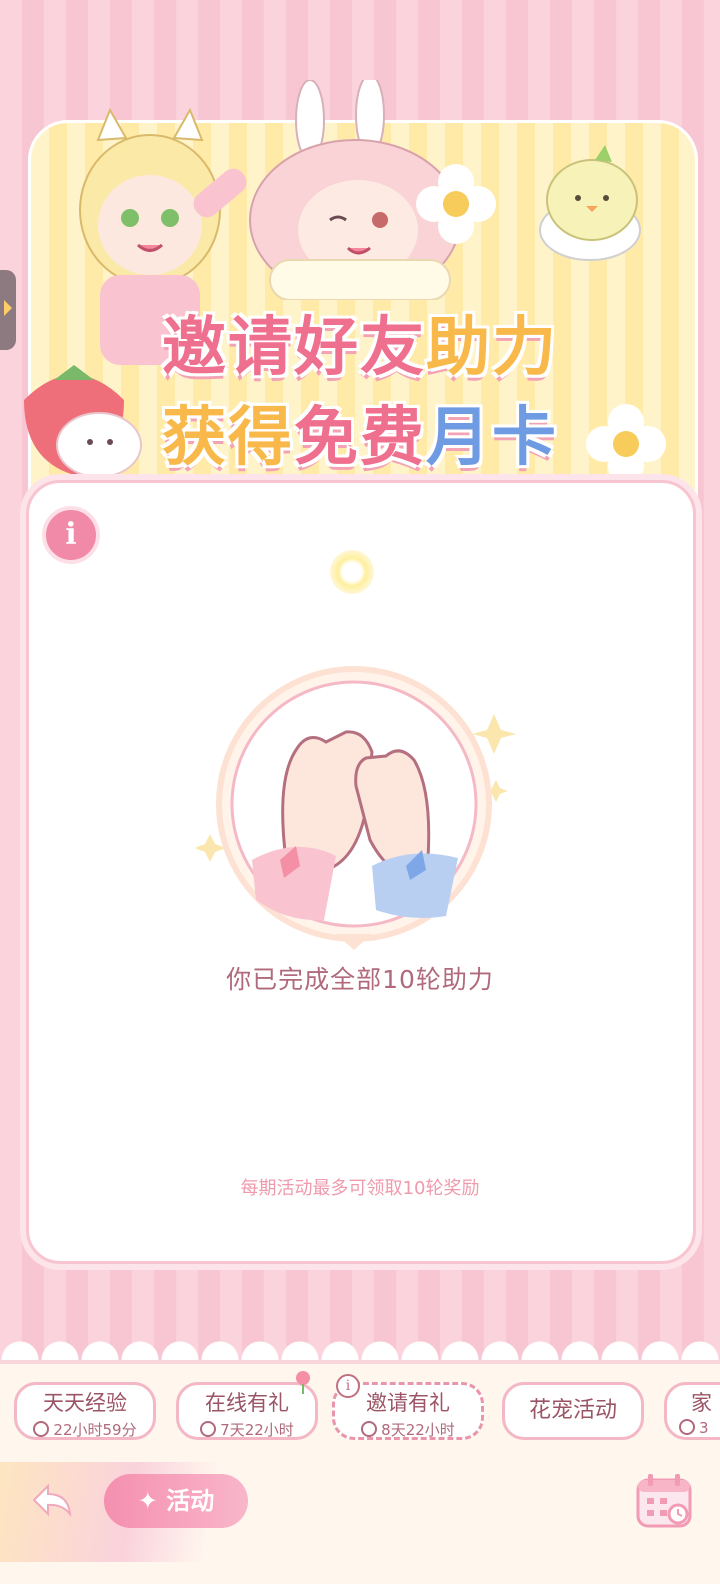 The height and width of the screenshot is (1584, 720). What do you see at coordinates (190, 1501) in the screenshot?
I see `activity-label: 活动` at bounding box center [190, 1501].